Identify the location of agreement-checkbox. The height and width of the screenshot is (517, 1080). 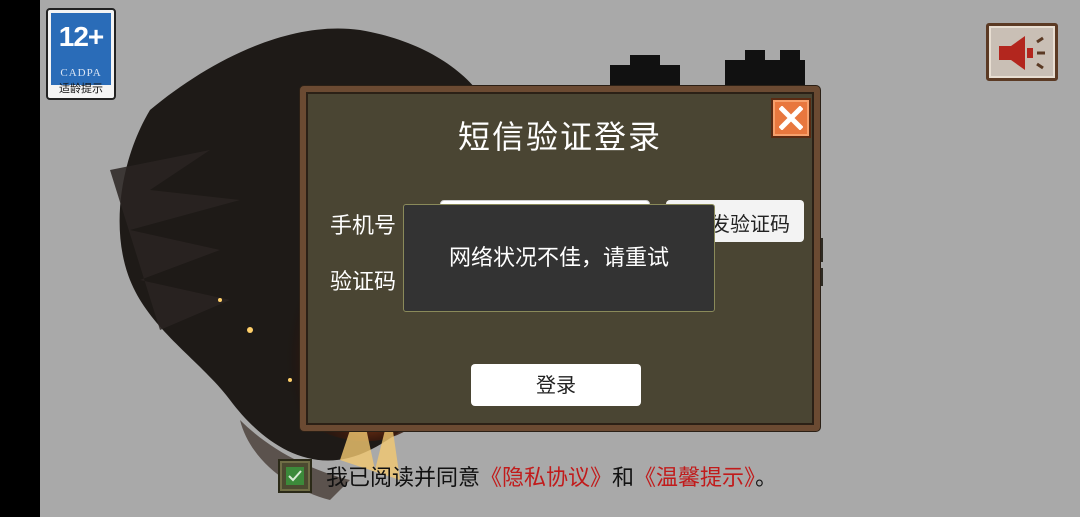
(295, 476).